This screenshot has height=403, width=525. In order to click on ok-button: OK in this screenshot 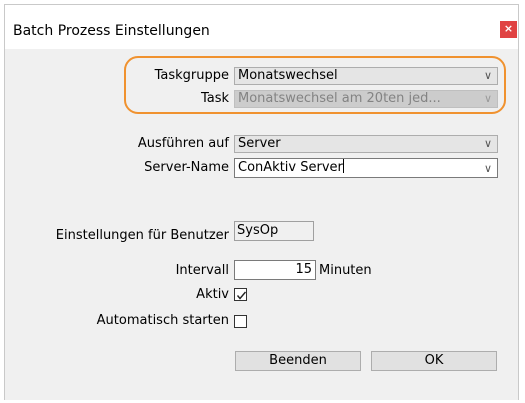, I will do `click(434, 361)`.